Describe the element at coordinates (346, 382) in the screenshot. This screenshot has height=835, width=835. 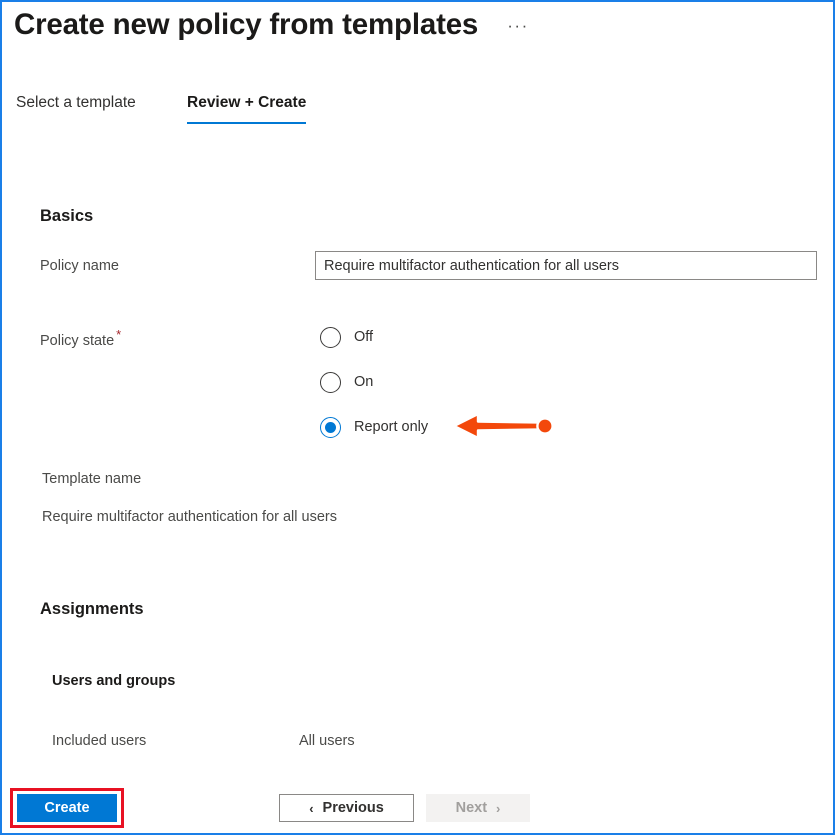
I see `radio-policy-state-on: On` at that location.